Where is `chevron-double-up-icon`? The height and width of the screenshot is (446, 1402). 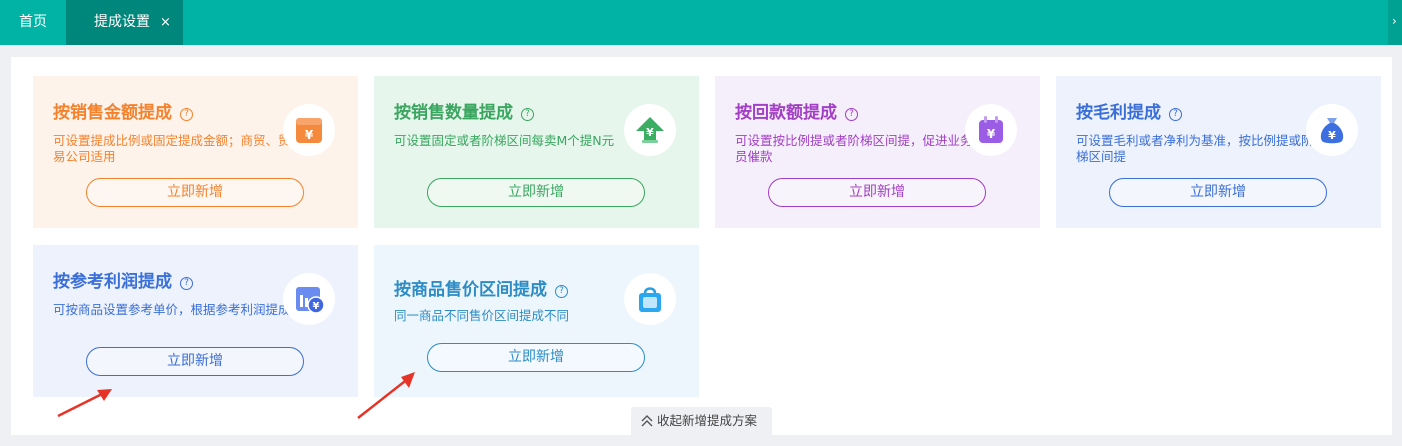
chevron-double-up-icon is located at coordinates (647, 426).